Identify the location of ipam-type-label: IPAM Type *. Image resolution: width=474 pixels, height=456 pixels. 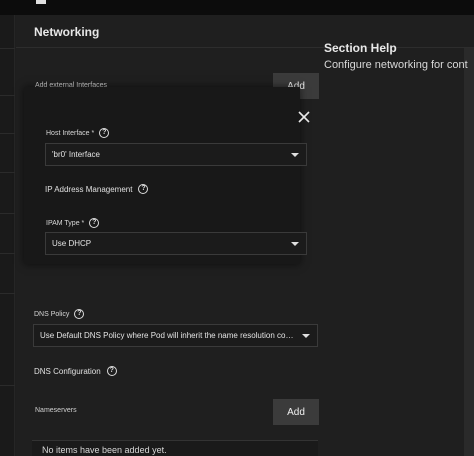
(65, 223).